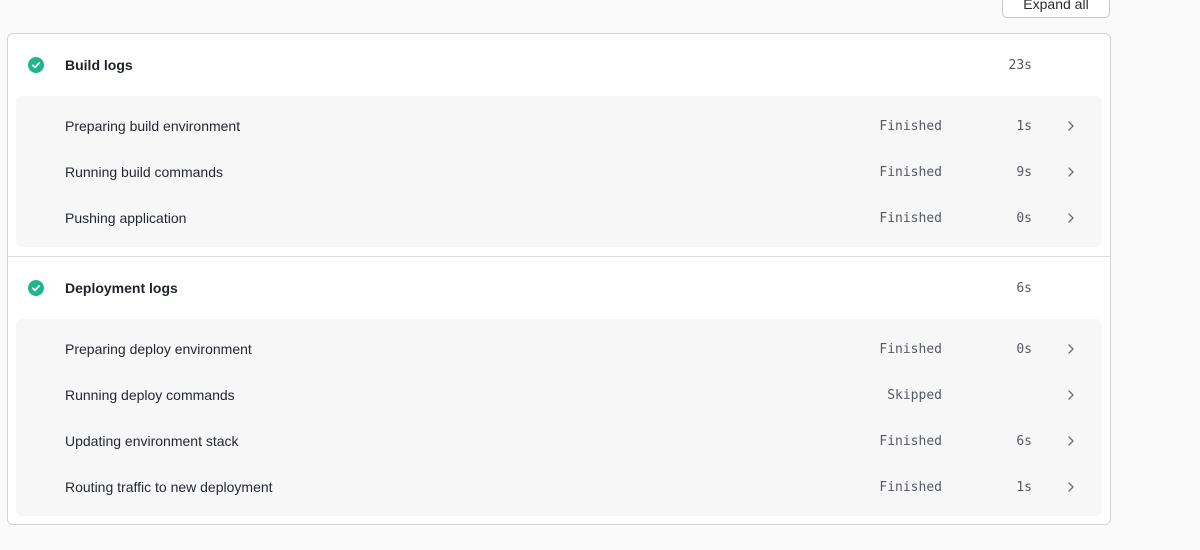  What do you see at coordinates (559, 218) in the screenshot?
I see `build-step-row: Pushing application Finished 0s` at bounding box center [559, 218].